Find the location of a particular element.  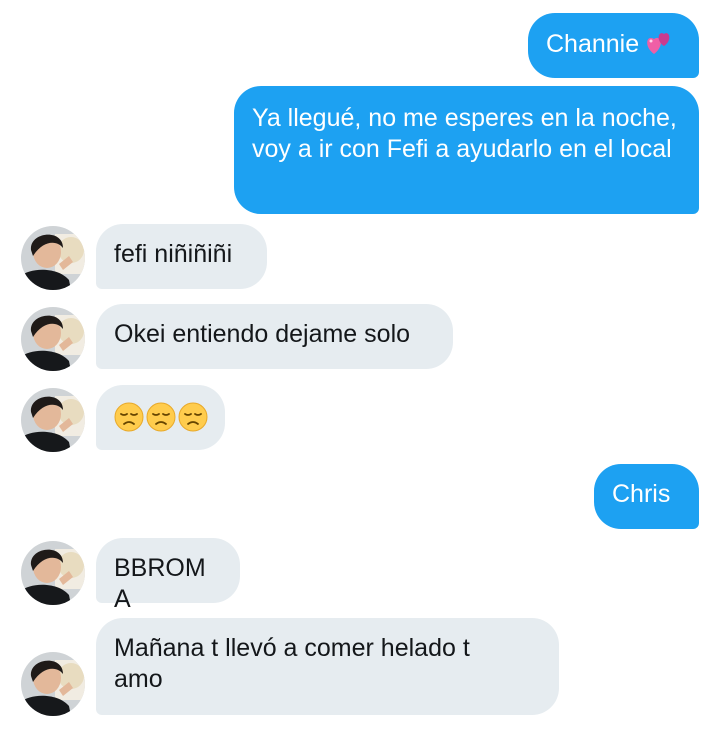

message-text: Okei entiendo dejame solo is located at coordinates (262, 334).